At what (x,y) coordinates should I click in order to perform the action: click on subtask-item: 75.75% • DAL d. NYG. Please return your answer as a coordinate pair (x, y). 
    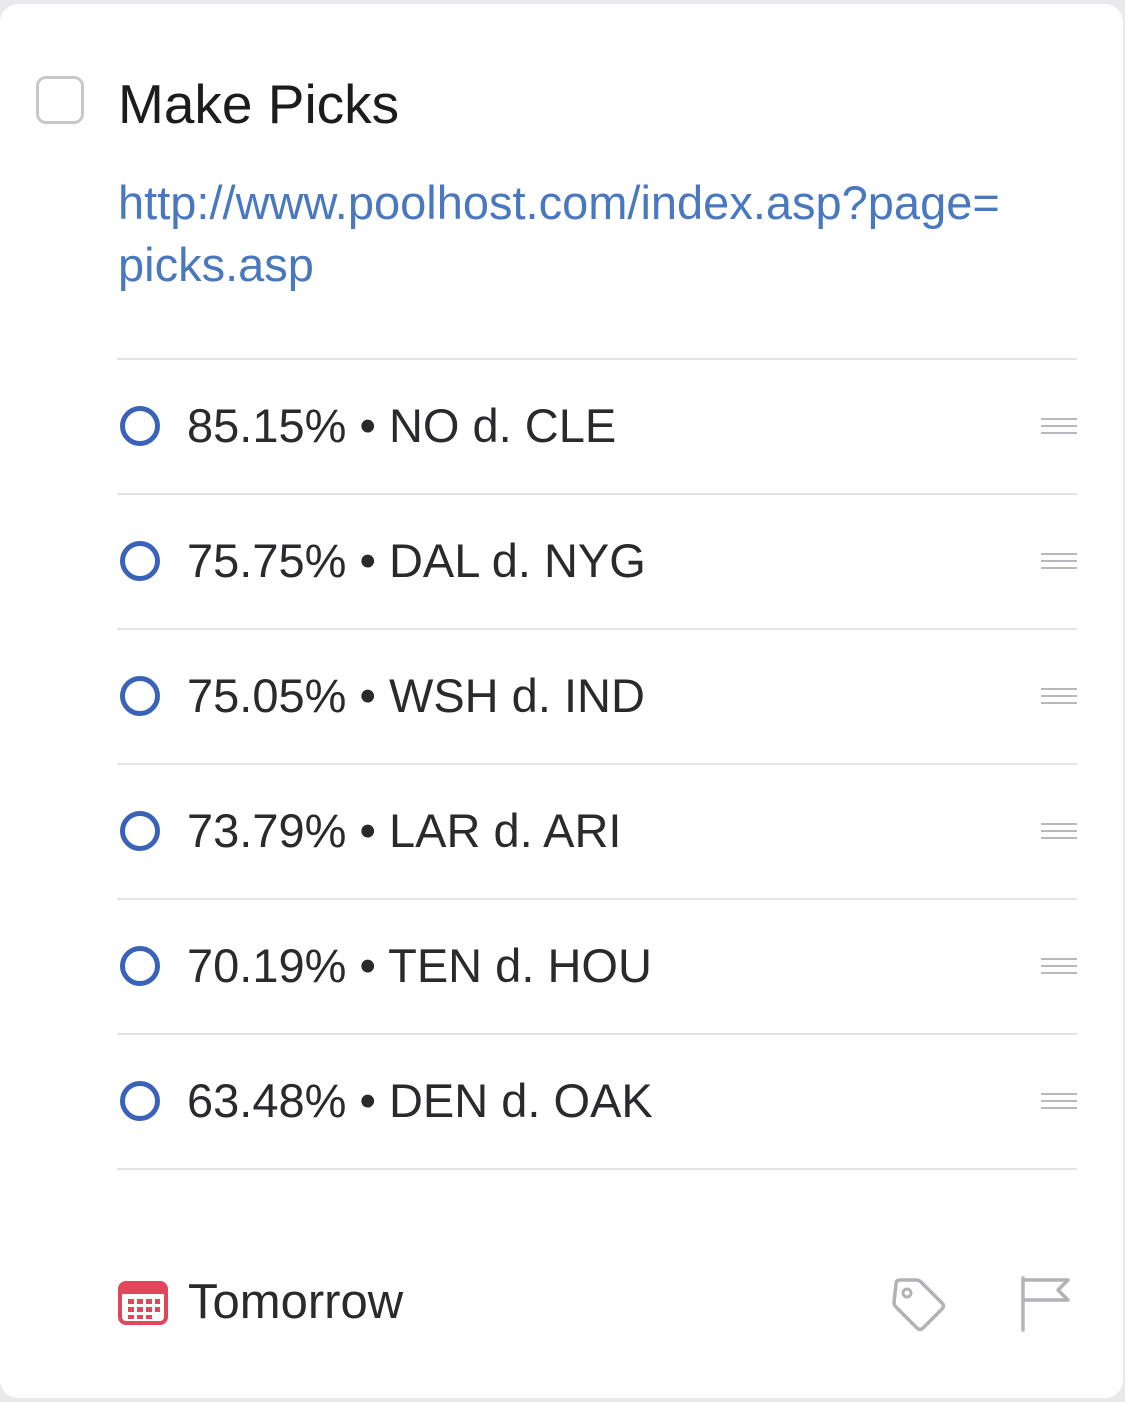
    Looking at the image, I should click on (597, 562).